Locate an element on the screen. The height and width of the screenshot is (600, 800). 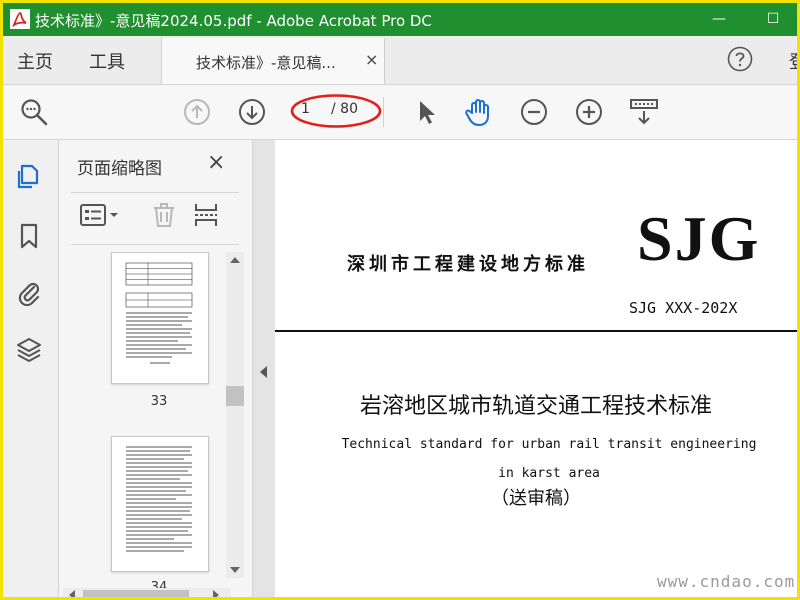
previous-page-icon is located at coordinates (197, 112).